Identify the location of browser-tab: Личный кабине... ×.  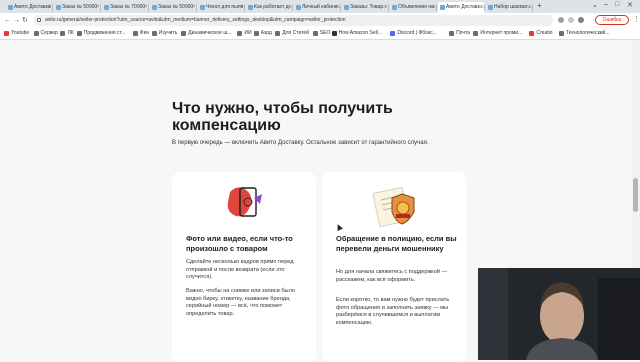
(317, 7).